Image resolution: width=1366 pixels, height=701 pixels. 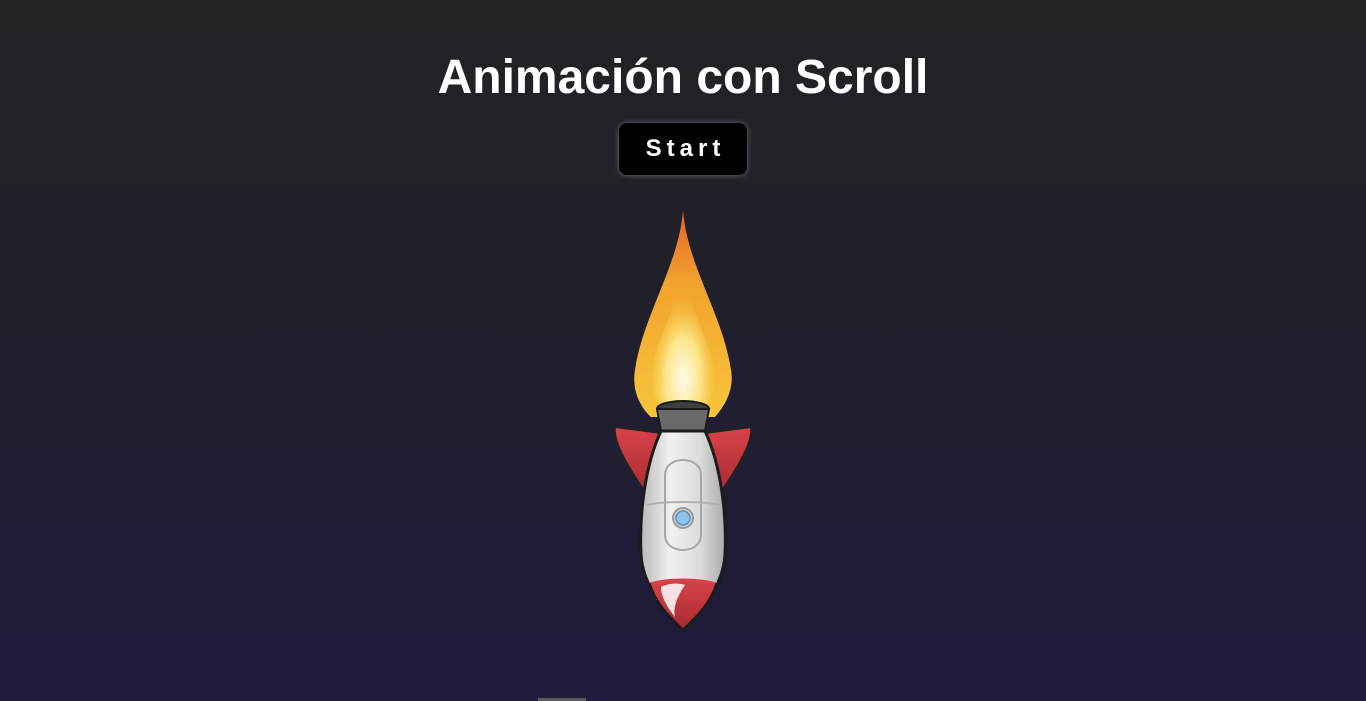 I want to click on rocket-icon, so click(x=683, y=421).